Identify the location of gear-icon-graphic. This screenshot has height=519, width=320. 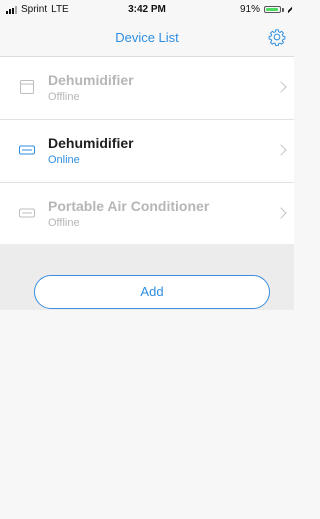
(277, 37).